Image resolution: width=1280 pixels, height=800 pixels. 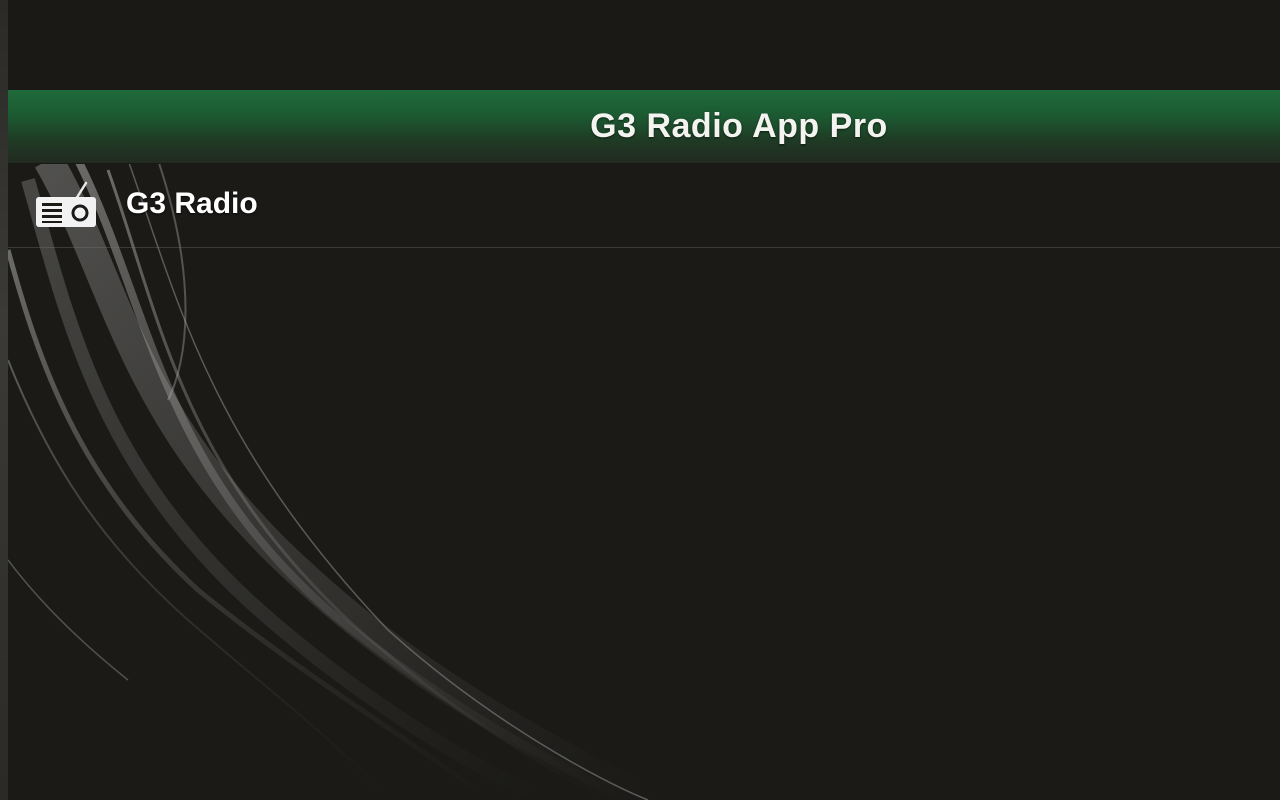 I want to click on list-item-g3-radio: G3 Radio, so click(x=644, y=205).